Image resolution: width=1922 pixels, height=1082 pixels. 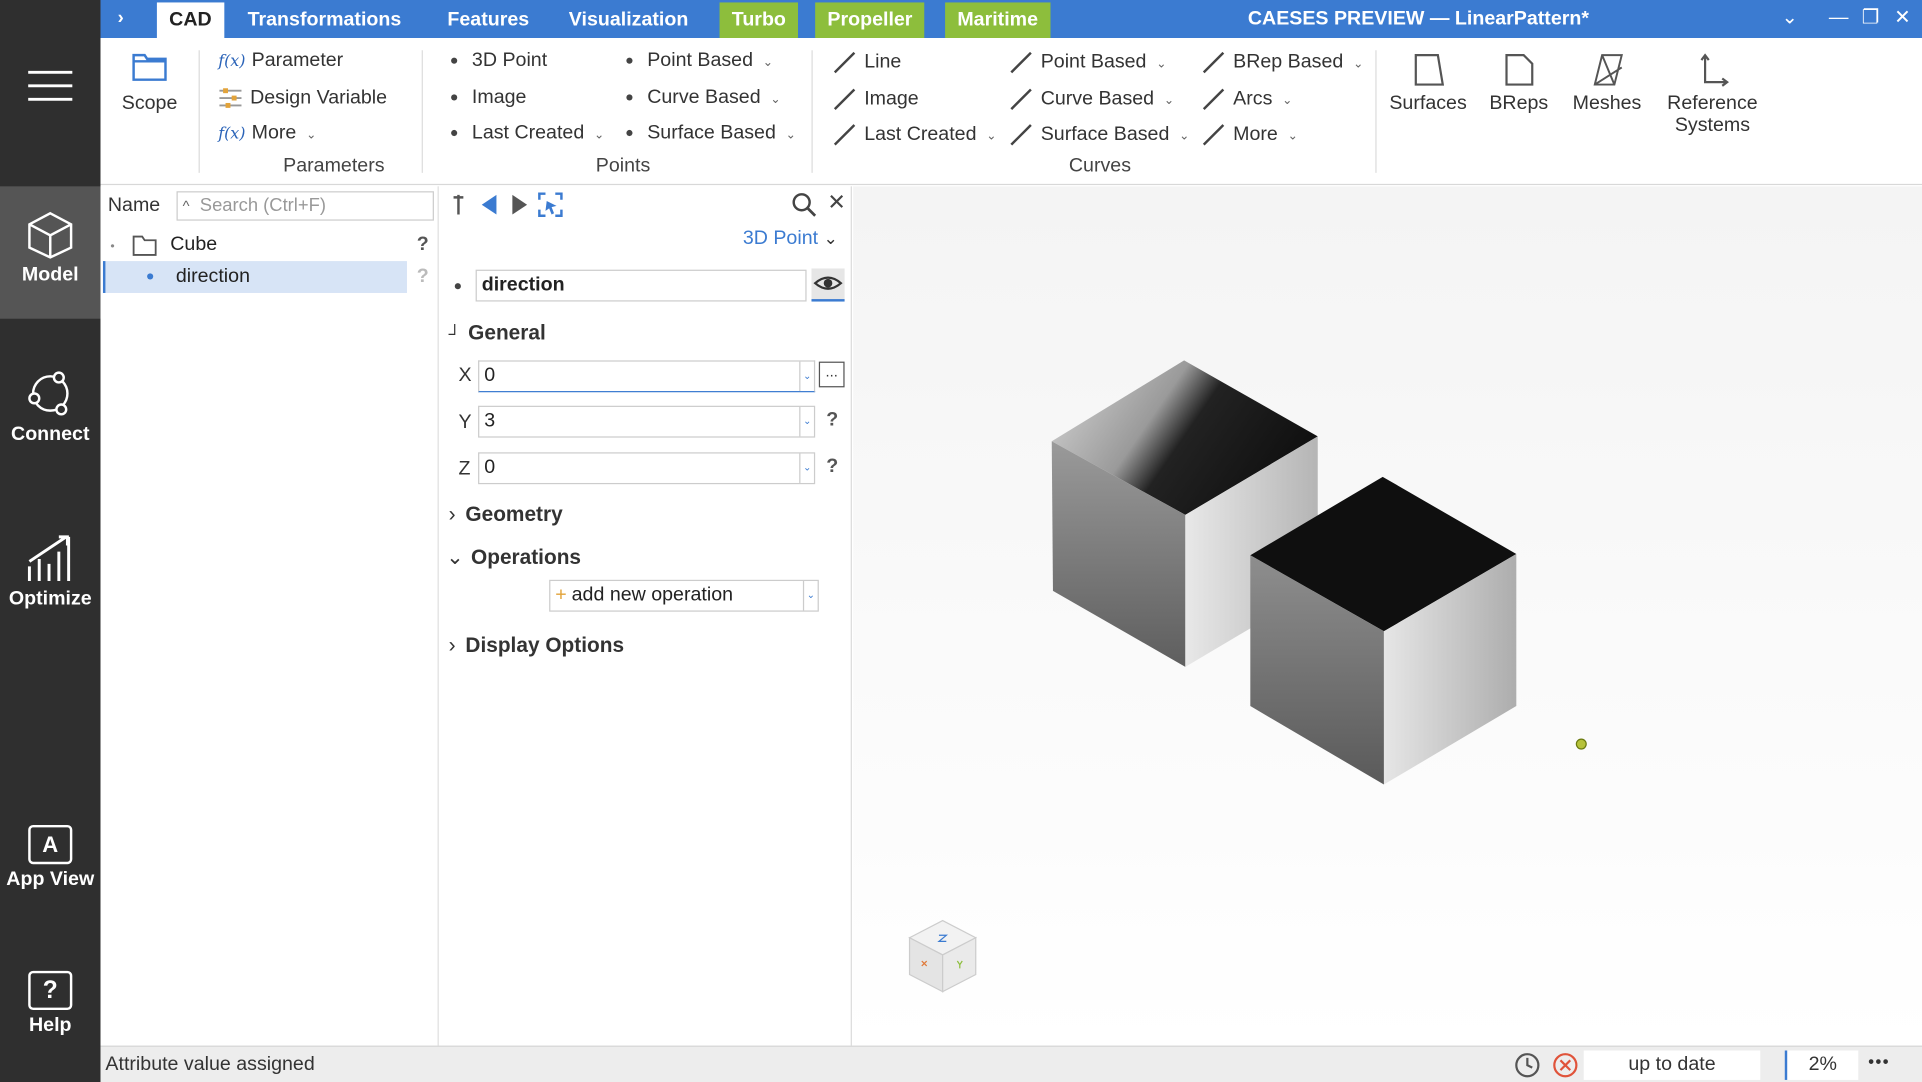 I want to click on operations-section-header: ⌄ Operations, so click(x=513, y=557).